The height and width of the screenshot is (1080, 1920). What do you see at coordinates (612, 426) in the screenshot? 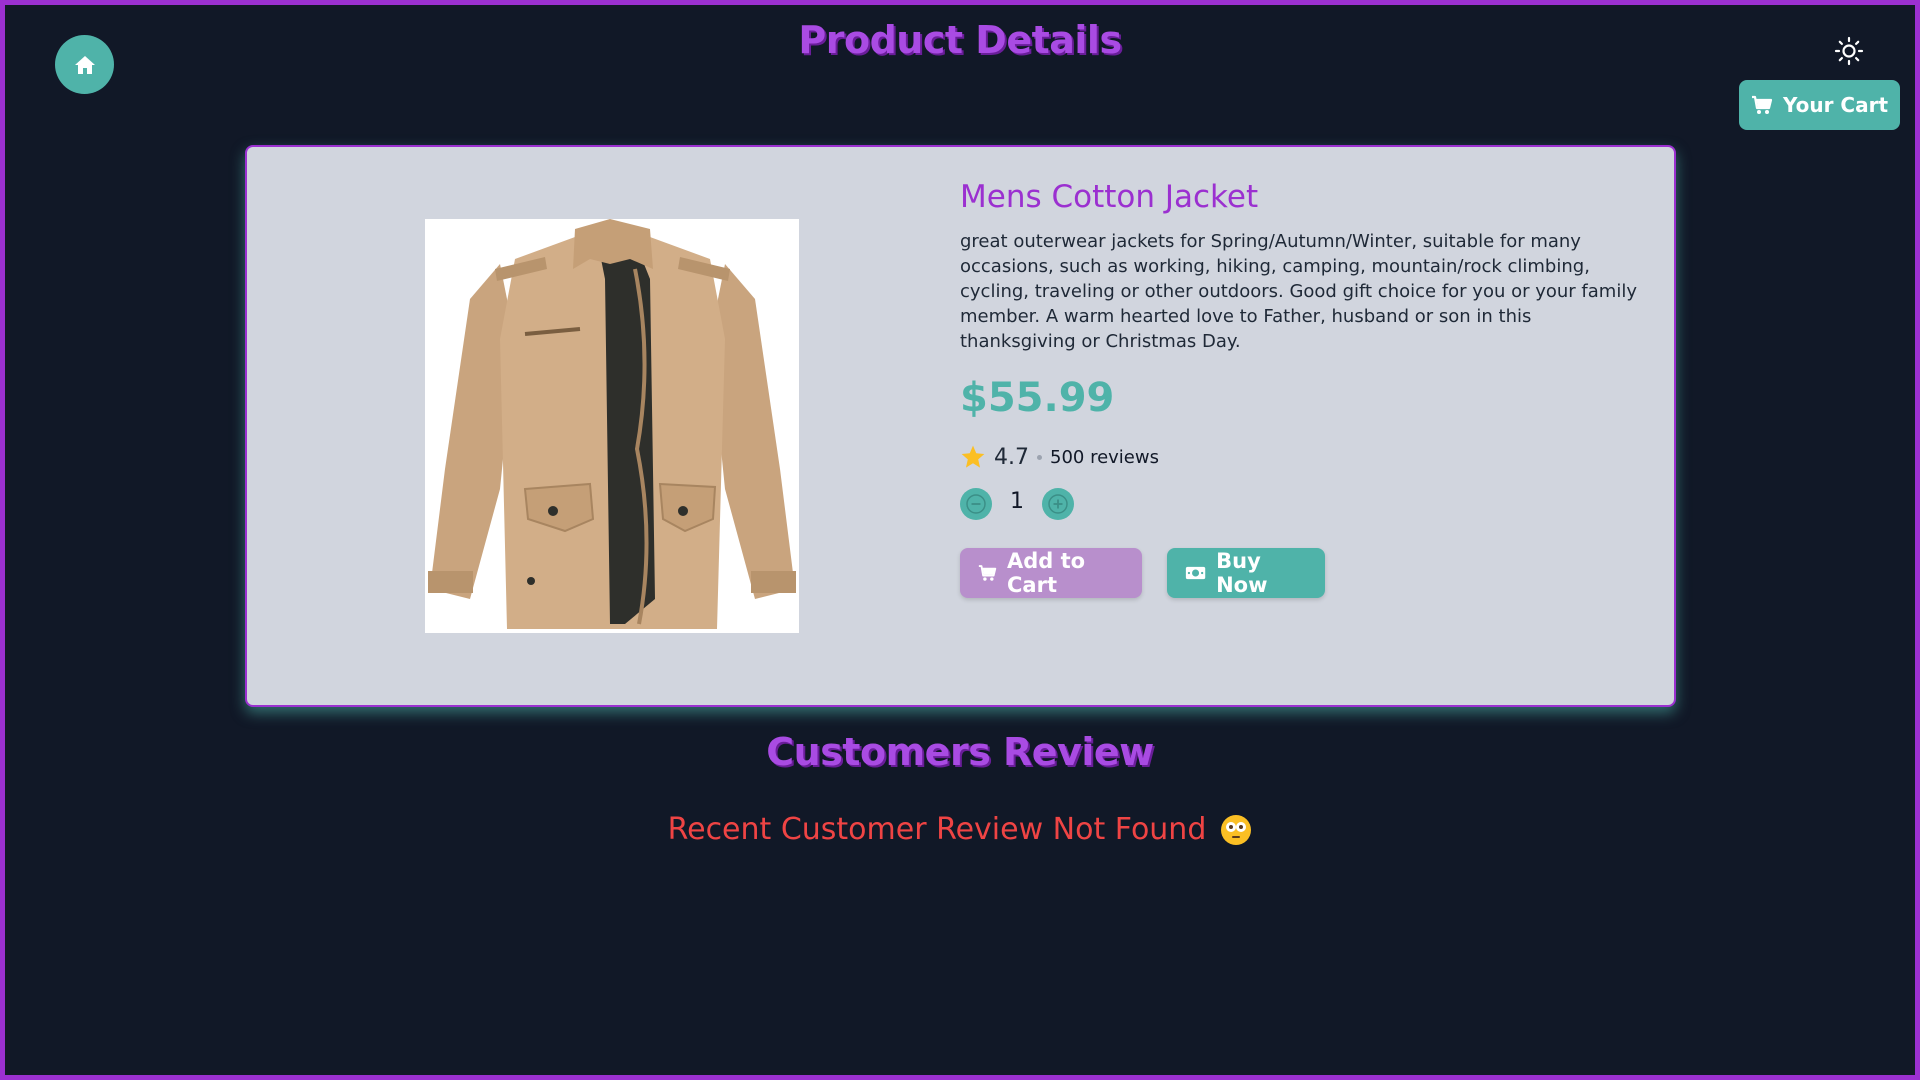
I see `product-image` at bounding box center [612, 426].